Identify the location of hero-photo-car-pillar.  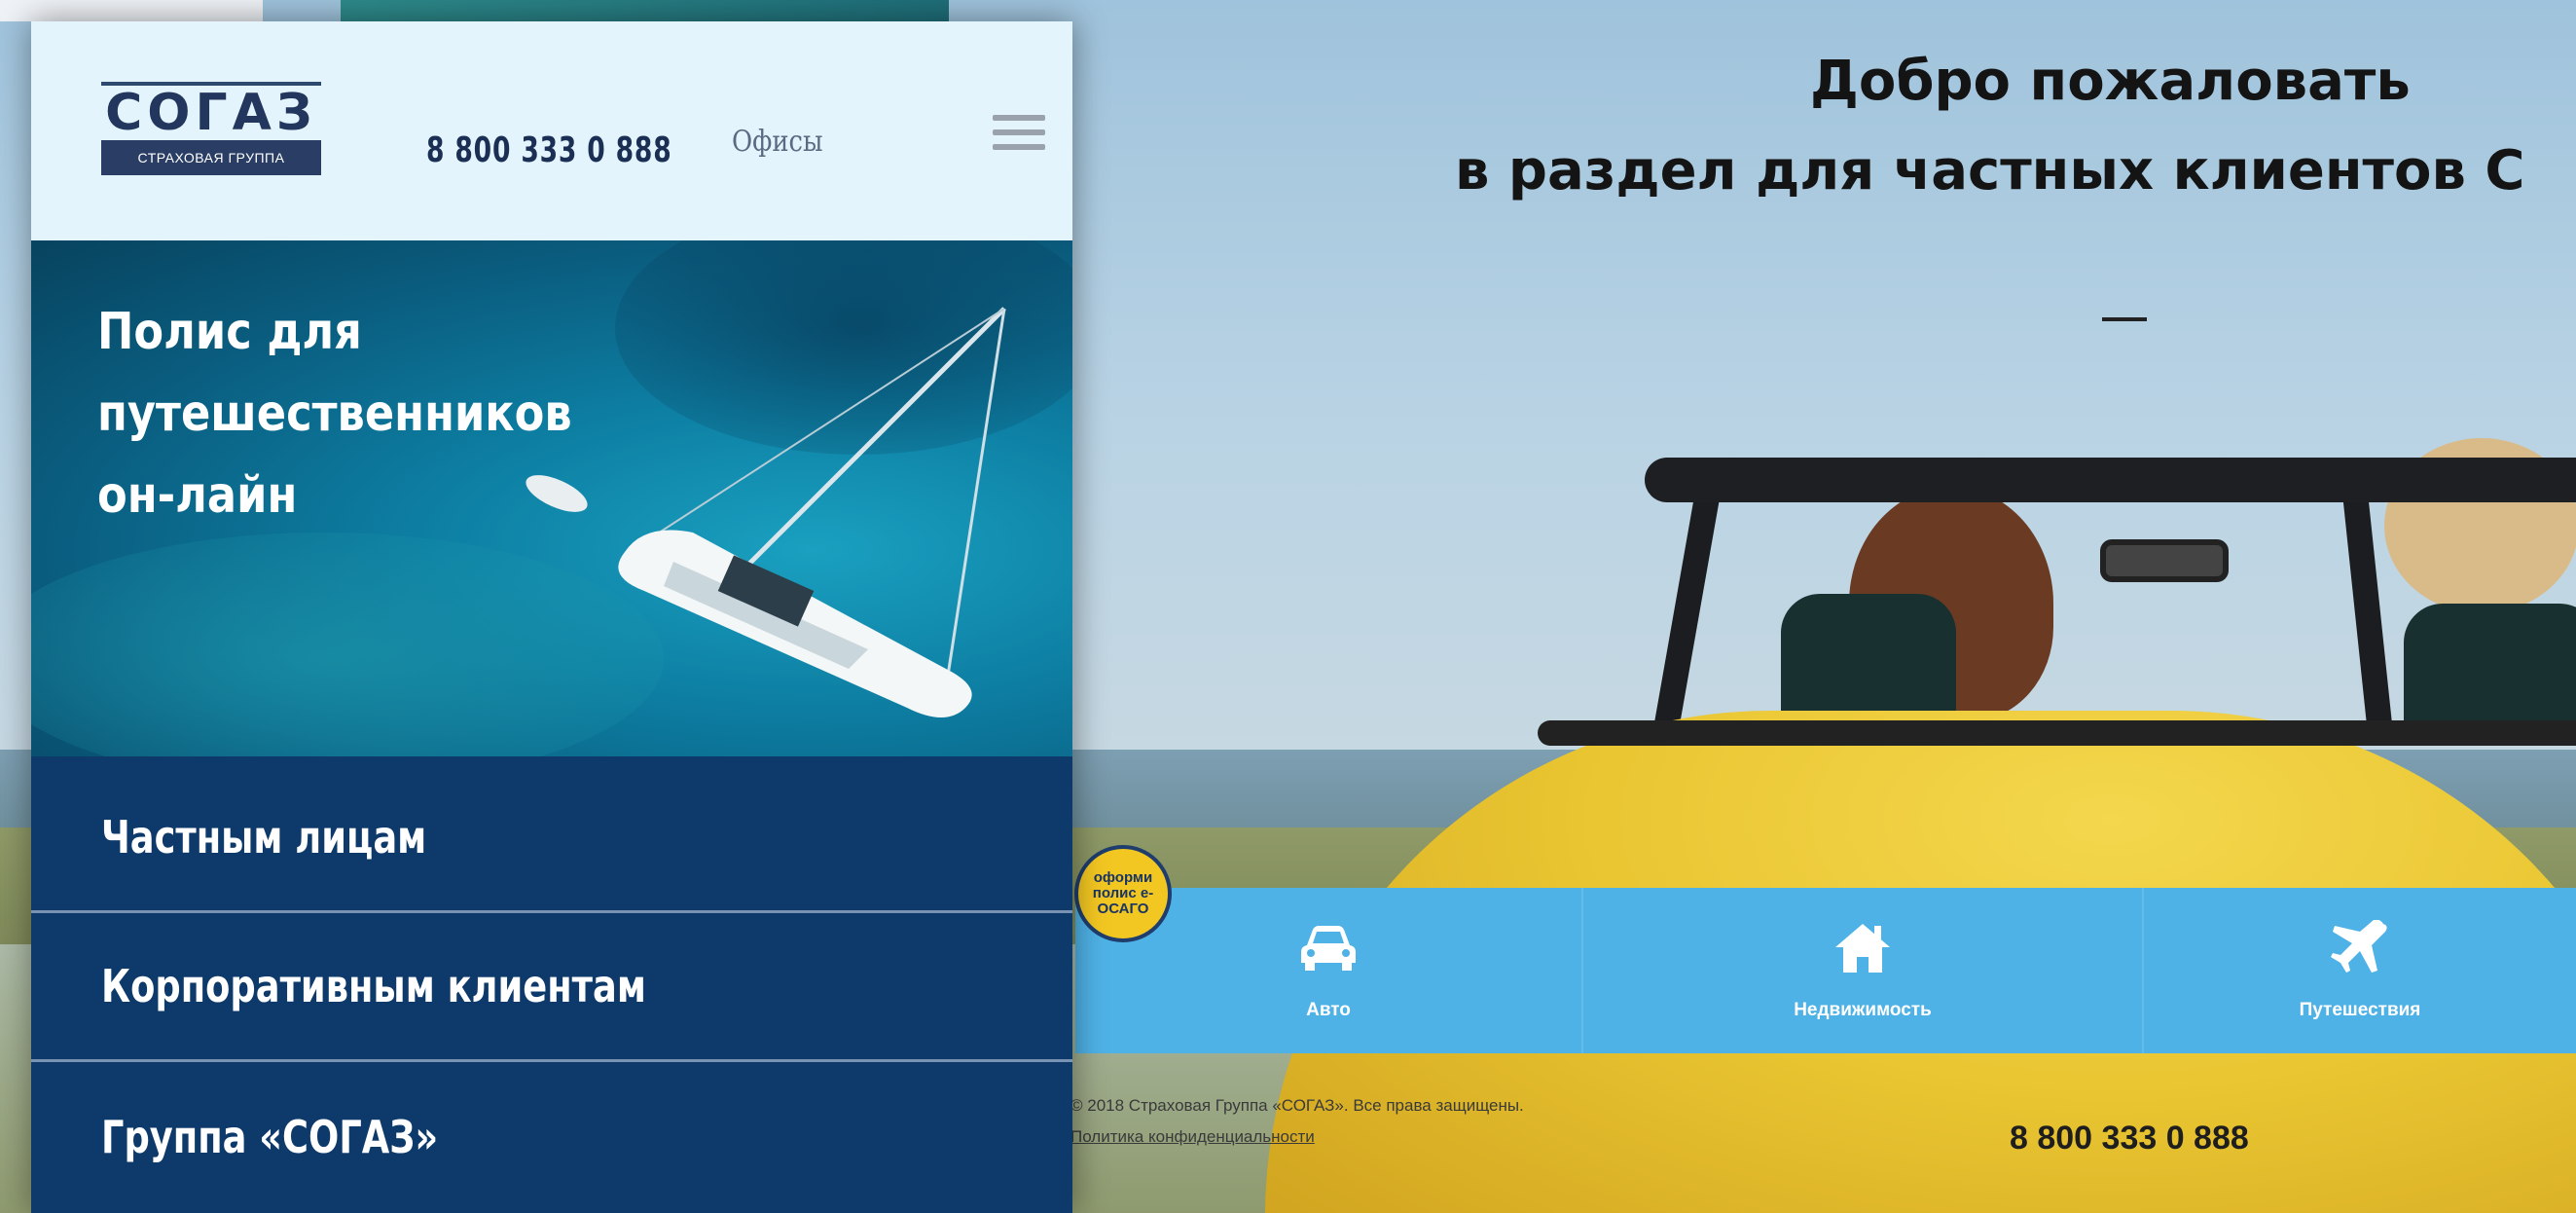
(1686, 613).